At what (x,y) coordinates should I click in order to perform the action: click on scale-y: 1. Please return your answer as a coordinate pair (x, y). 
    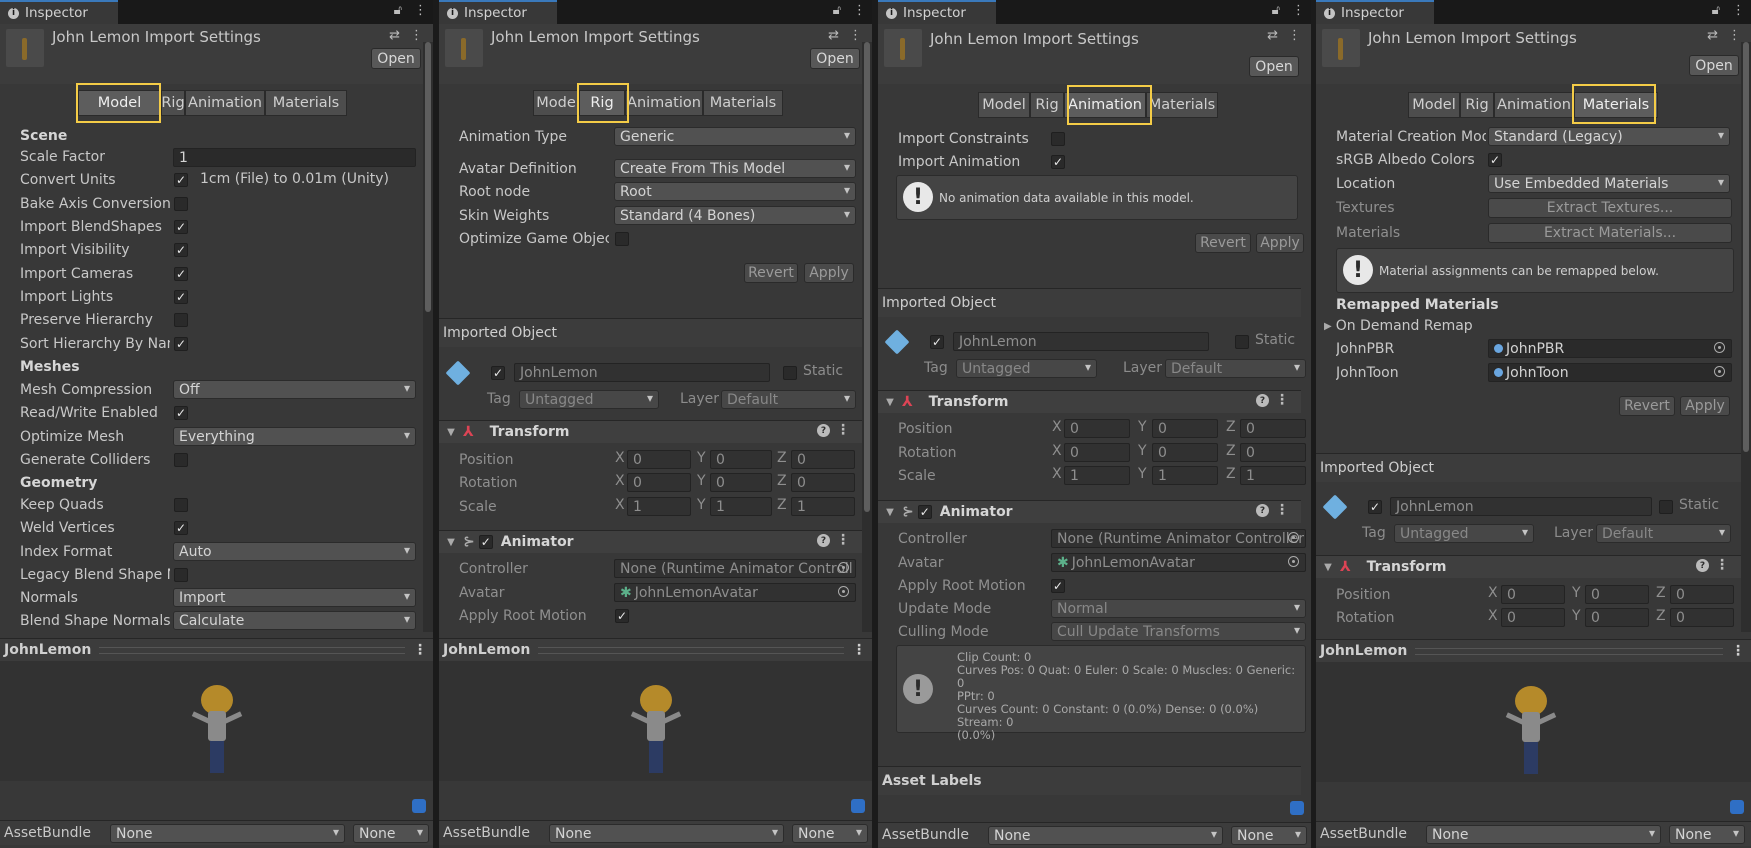
    Looking at the image, I should click on (1185, 475).